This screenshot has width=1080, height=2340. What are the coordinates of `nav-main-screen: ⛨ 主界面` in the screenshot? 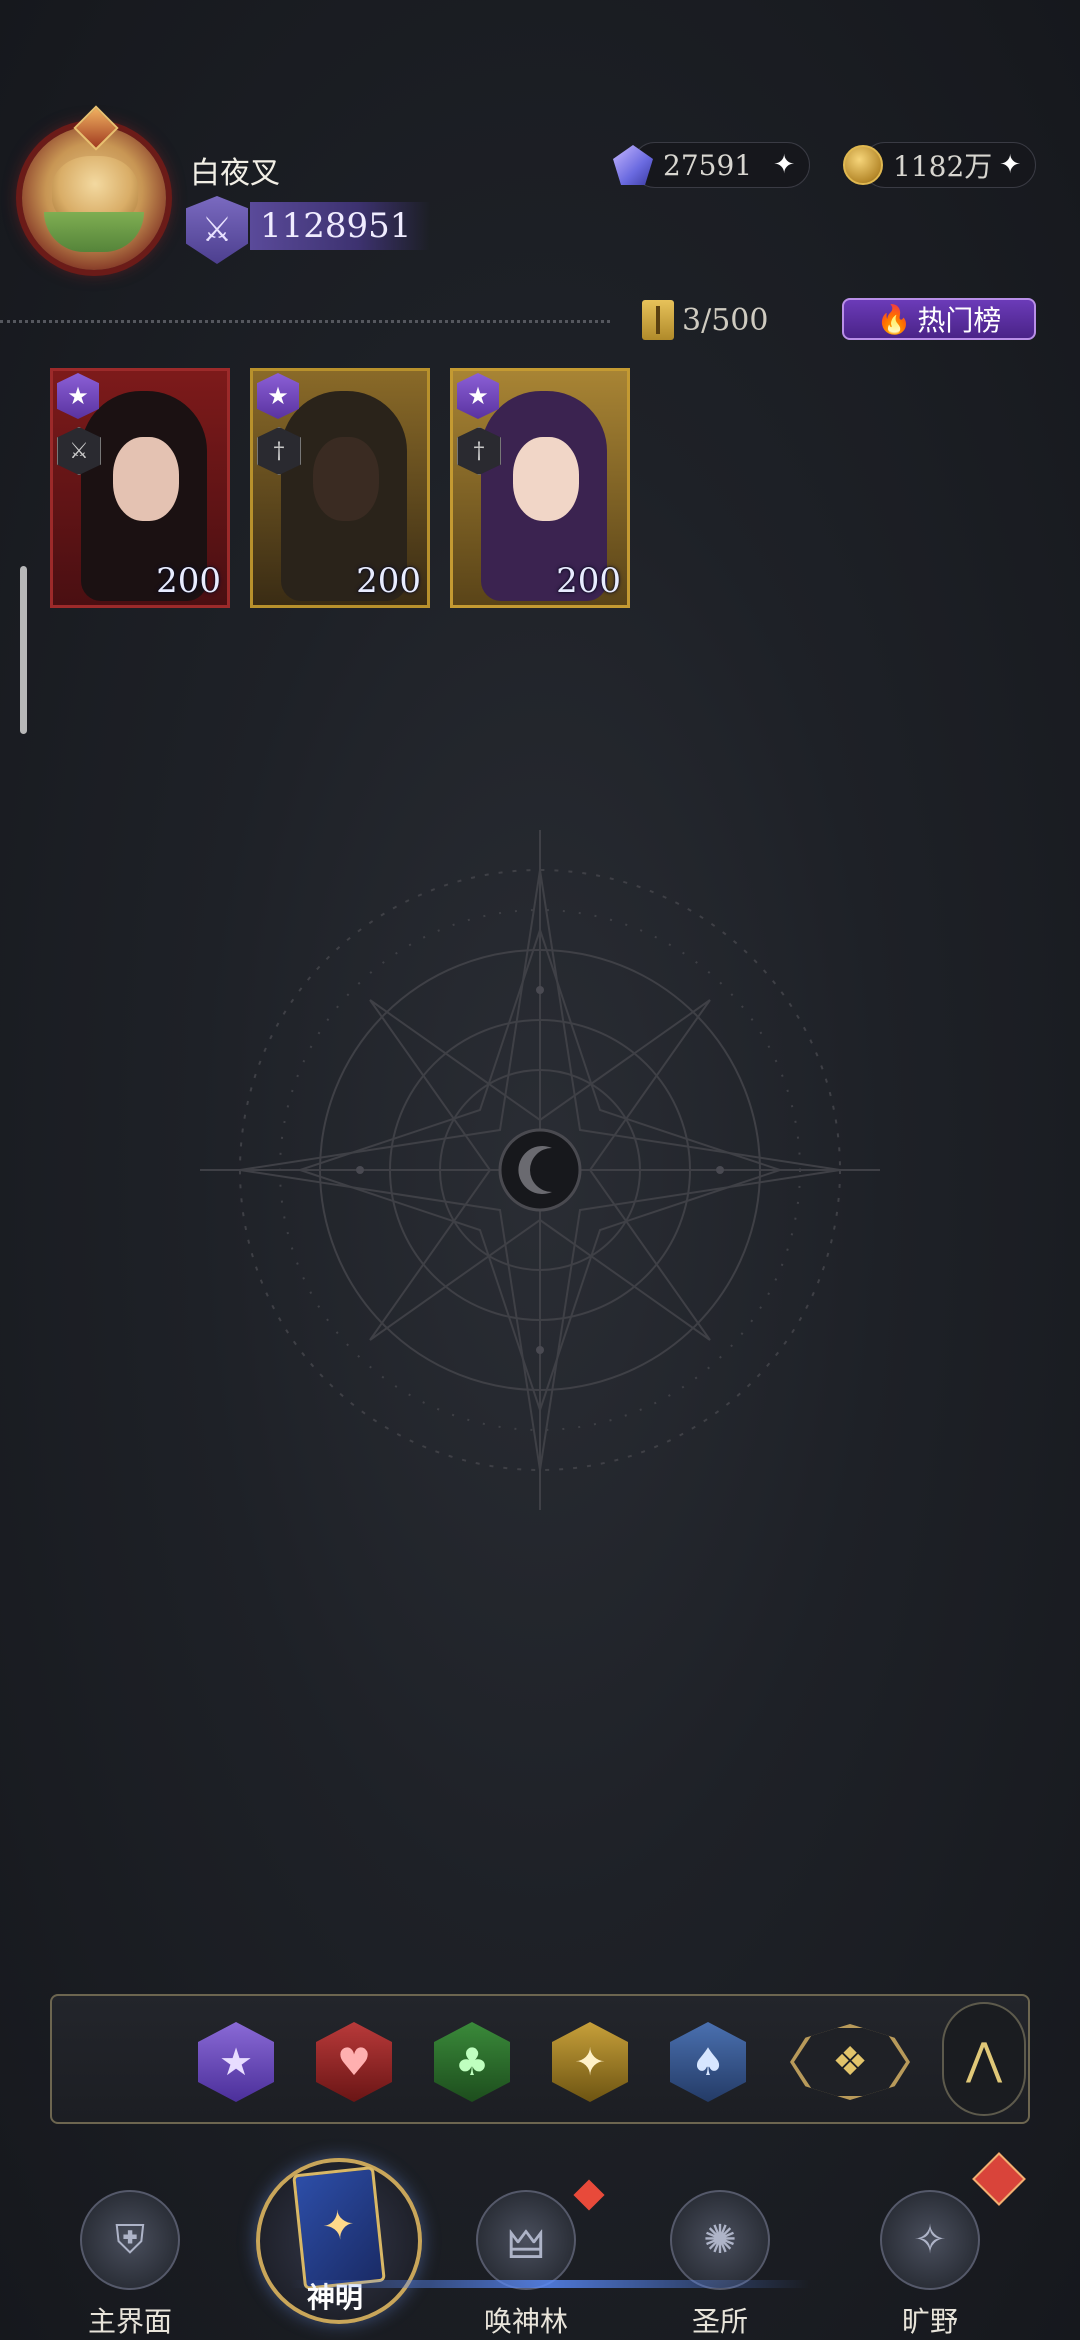 It's located at (130, 2264).